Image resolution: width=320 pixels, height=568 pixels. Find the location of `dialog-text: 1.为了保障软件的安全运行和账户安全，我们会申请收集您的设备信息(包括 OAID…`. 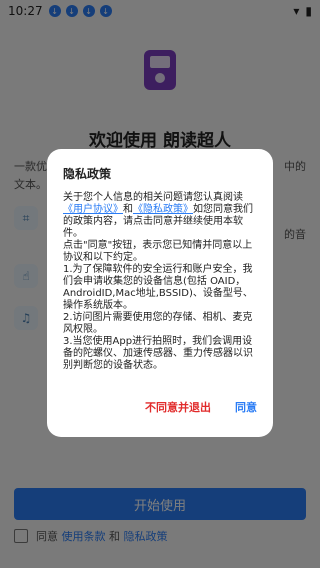

dialog-text: 1.为了保障软件的安全运行和账户安全，我们会申请收集您的设备信息(包括 OAID… is located at coordinates (158, 287).